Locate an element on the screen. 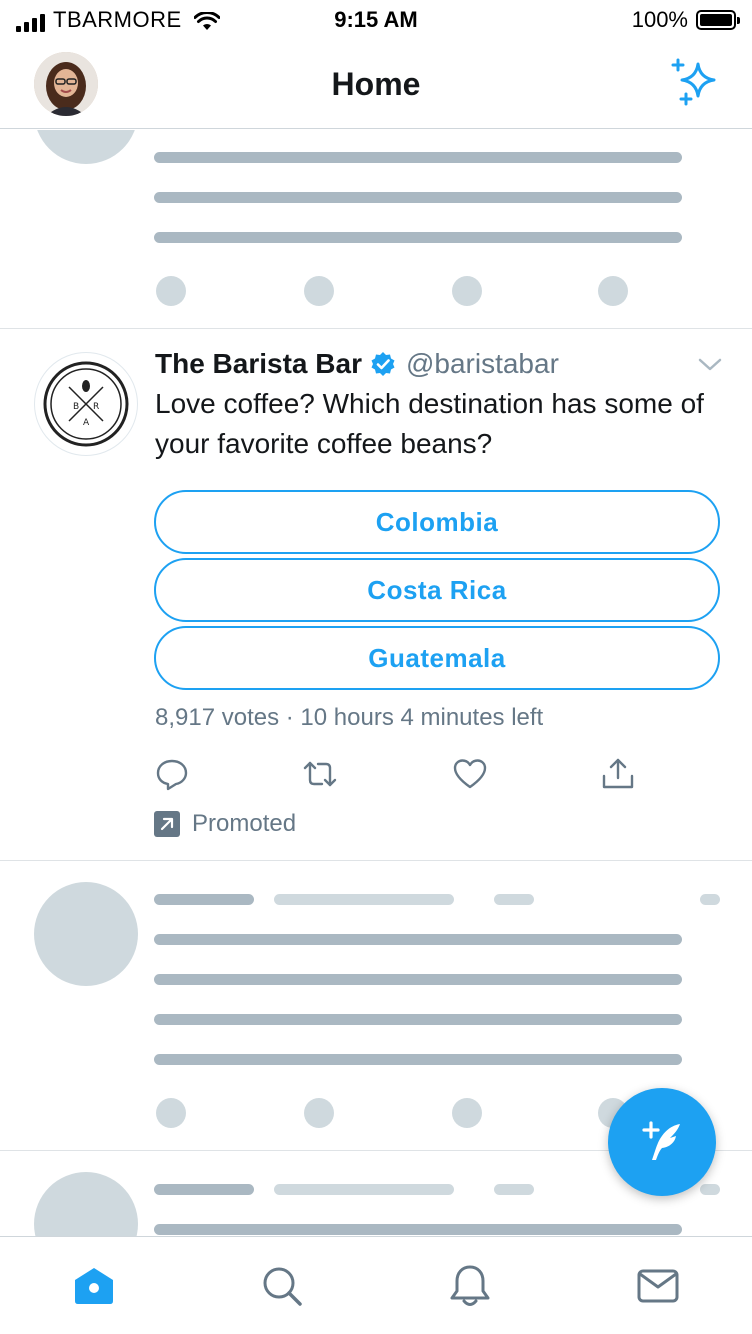 This screenshot has width=752, height=1334. compose-tweet-button is located at coordinates (662, 1142).